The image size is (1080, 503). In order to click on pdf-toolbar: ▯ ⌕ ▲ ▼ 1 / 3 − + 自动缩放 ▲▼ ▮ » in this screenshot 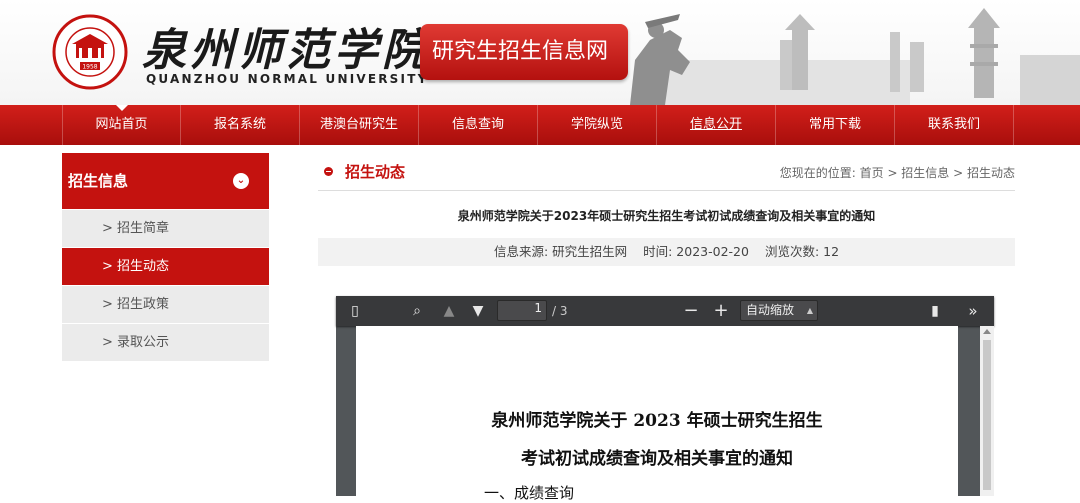, I will do `click(665, 315)`.